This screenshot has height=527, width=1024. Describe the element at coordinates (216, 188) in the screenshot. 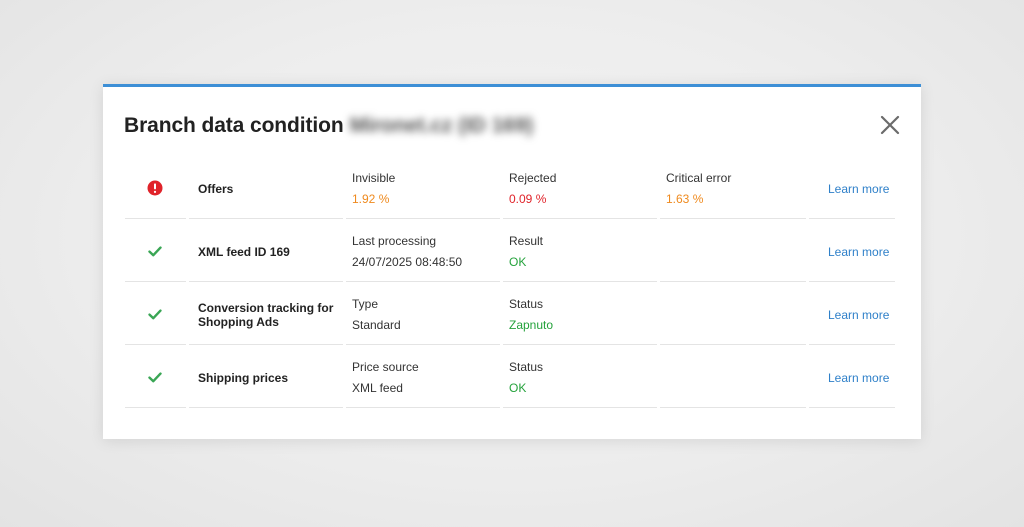

I see `row-name: Offers` at that location.